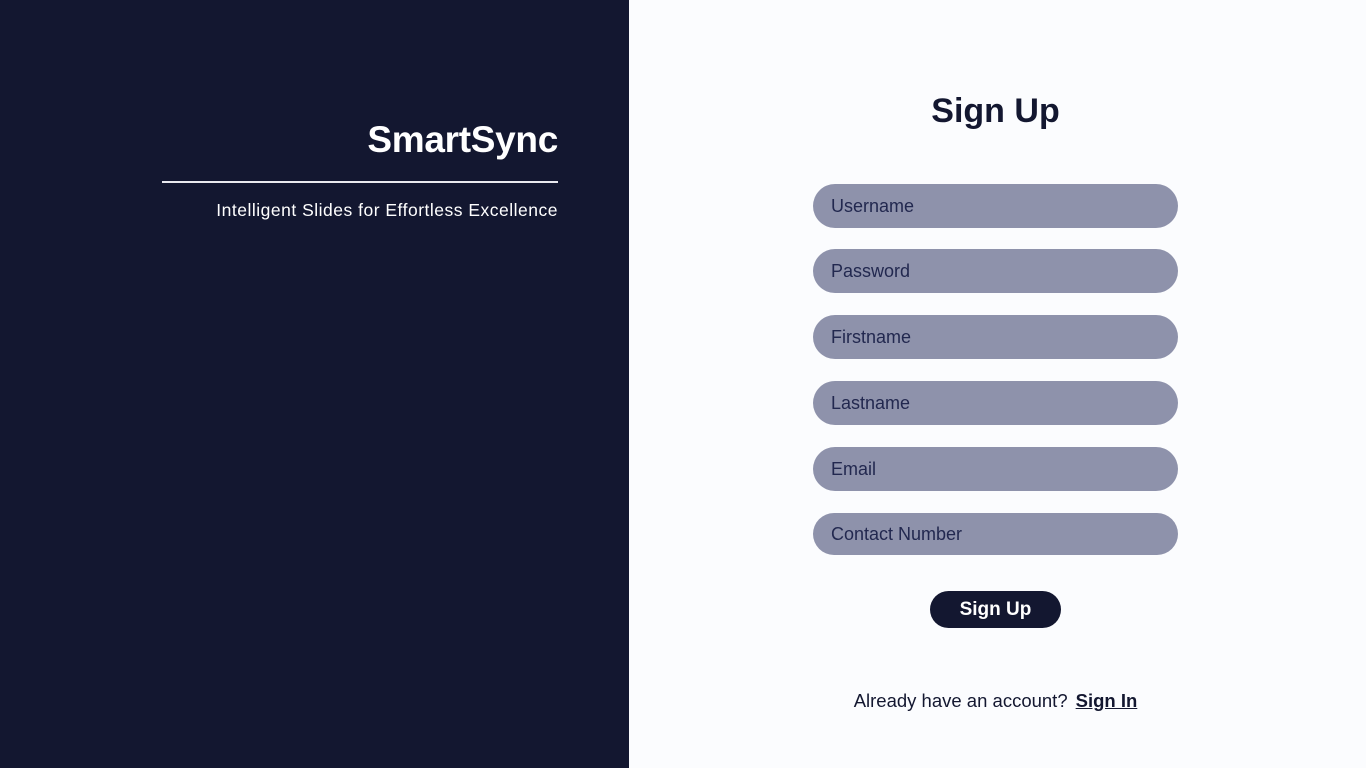 Image resolution: width=1366 pixels, height=768 pixels. Describe the element at coordinates (995, 111) in the screenshot. I see `form-title: Sign Up` at that location.